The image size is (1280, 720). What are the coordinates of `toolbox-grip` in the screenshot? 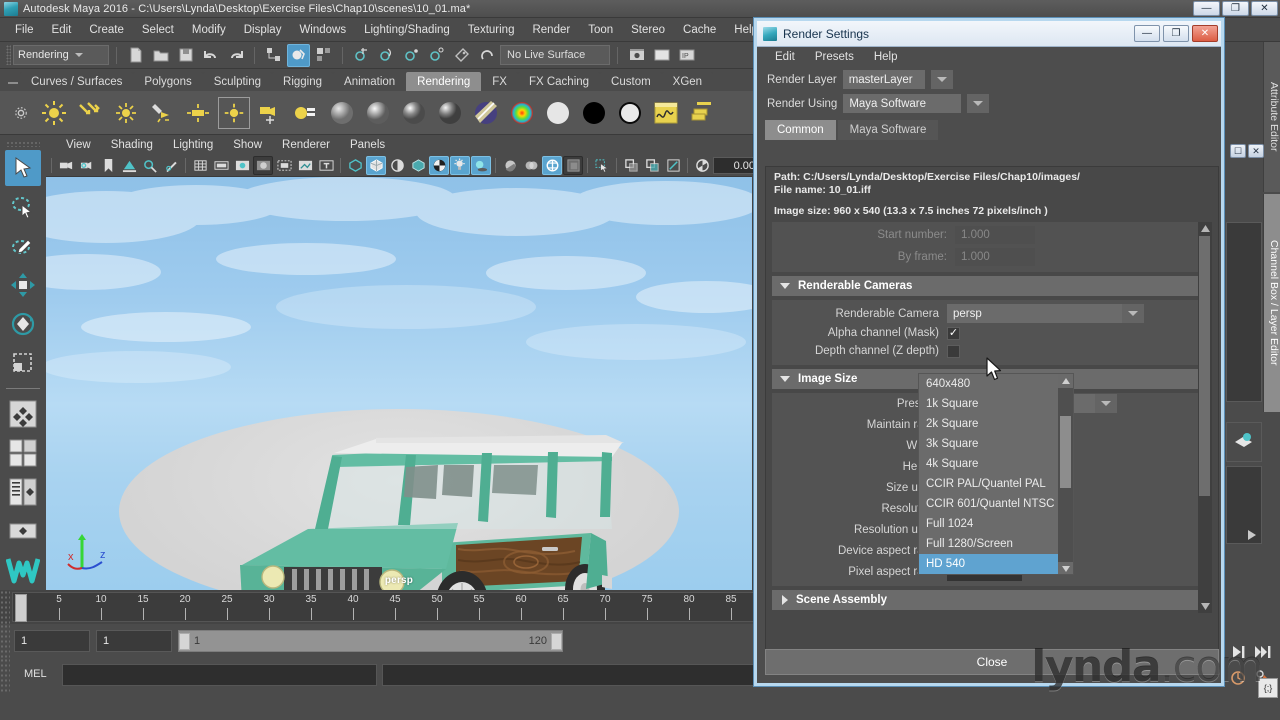 It's located at (23, 144).